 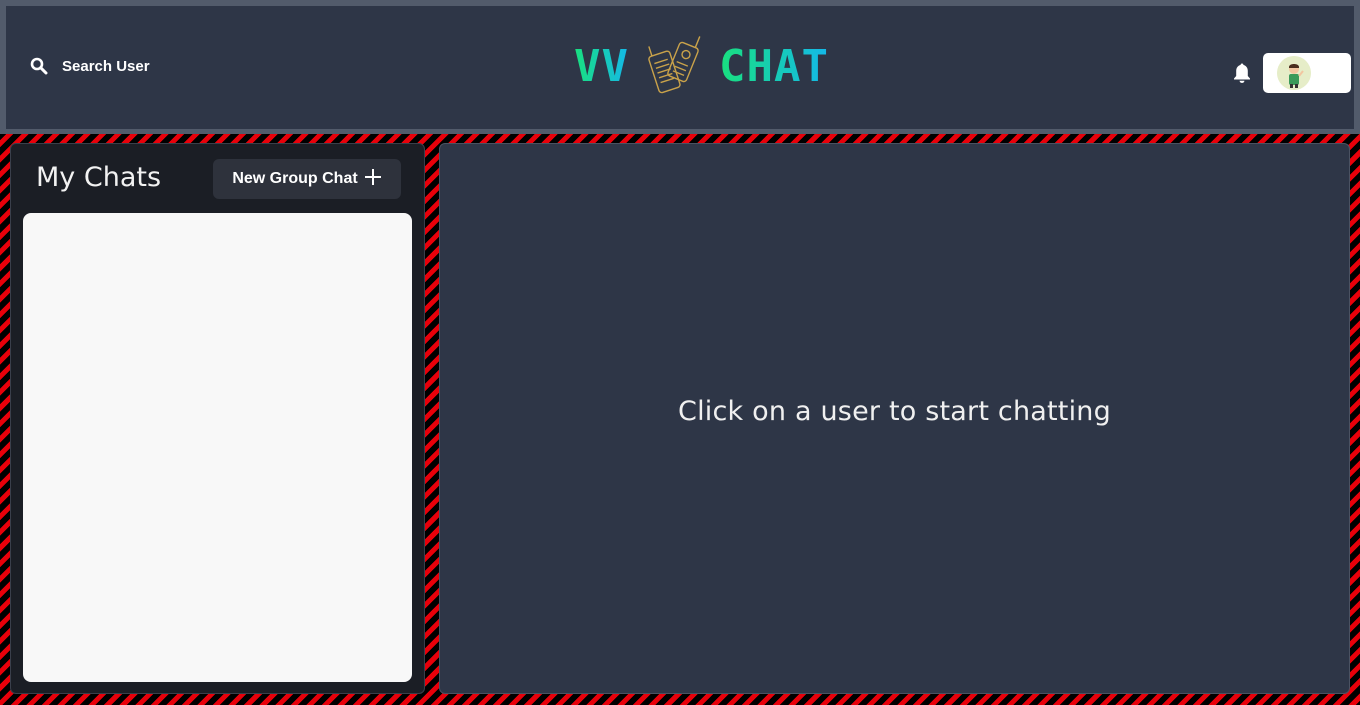 What do you see at coordinates (39, 66) in the screenshot?
I see `search-icon` at bounding box center [39, 66].